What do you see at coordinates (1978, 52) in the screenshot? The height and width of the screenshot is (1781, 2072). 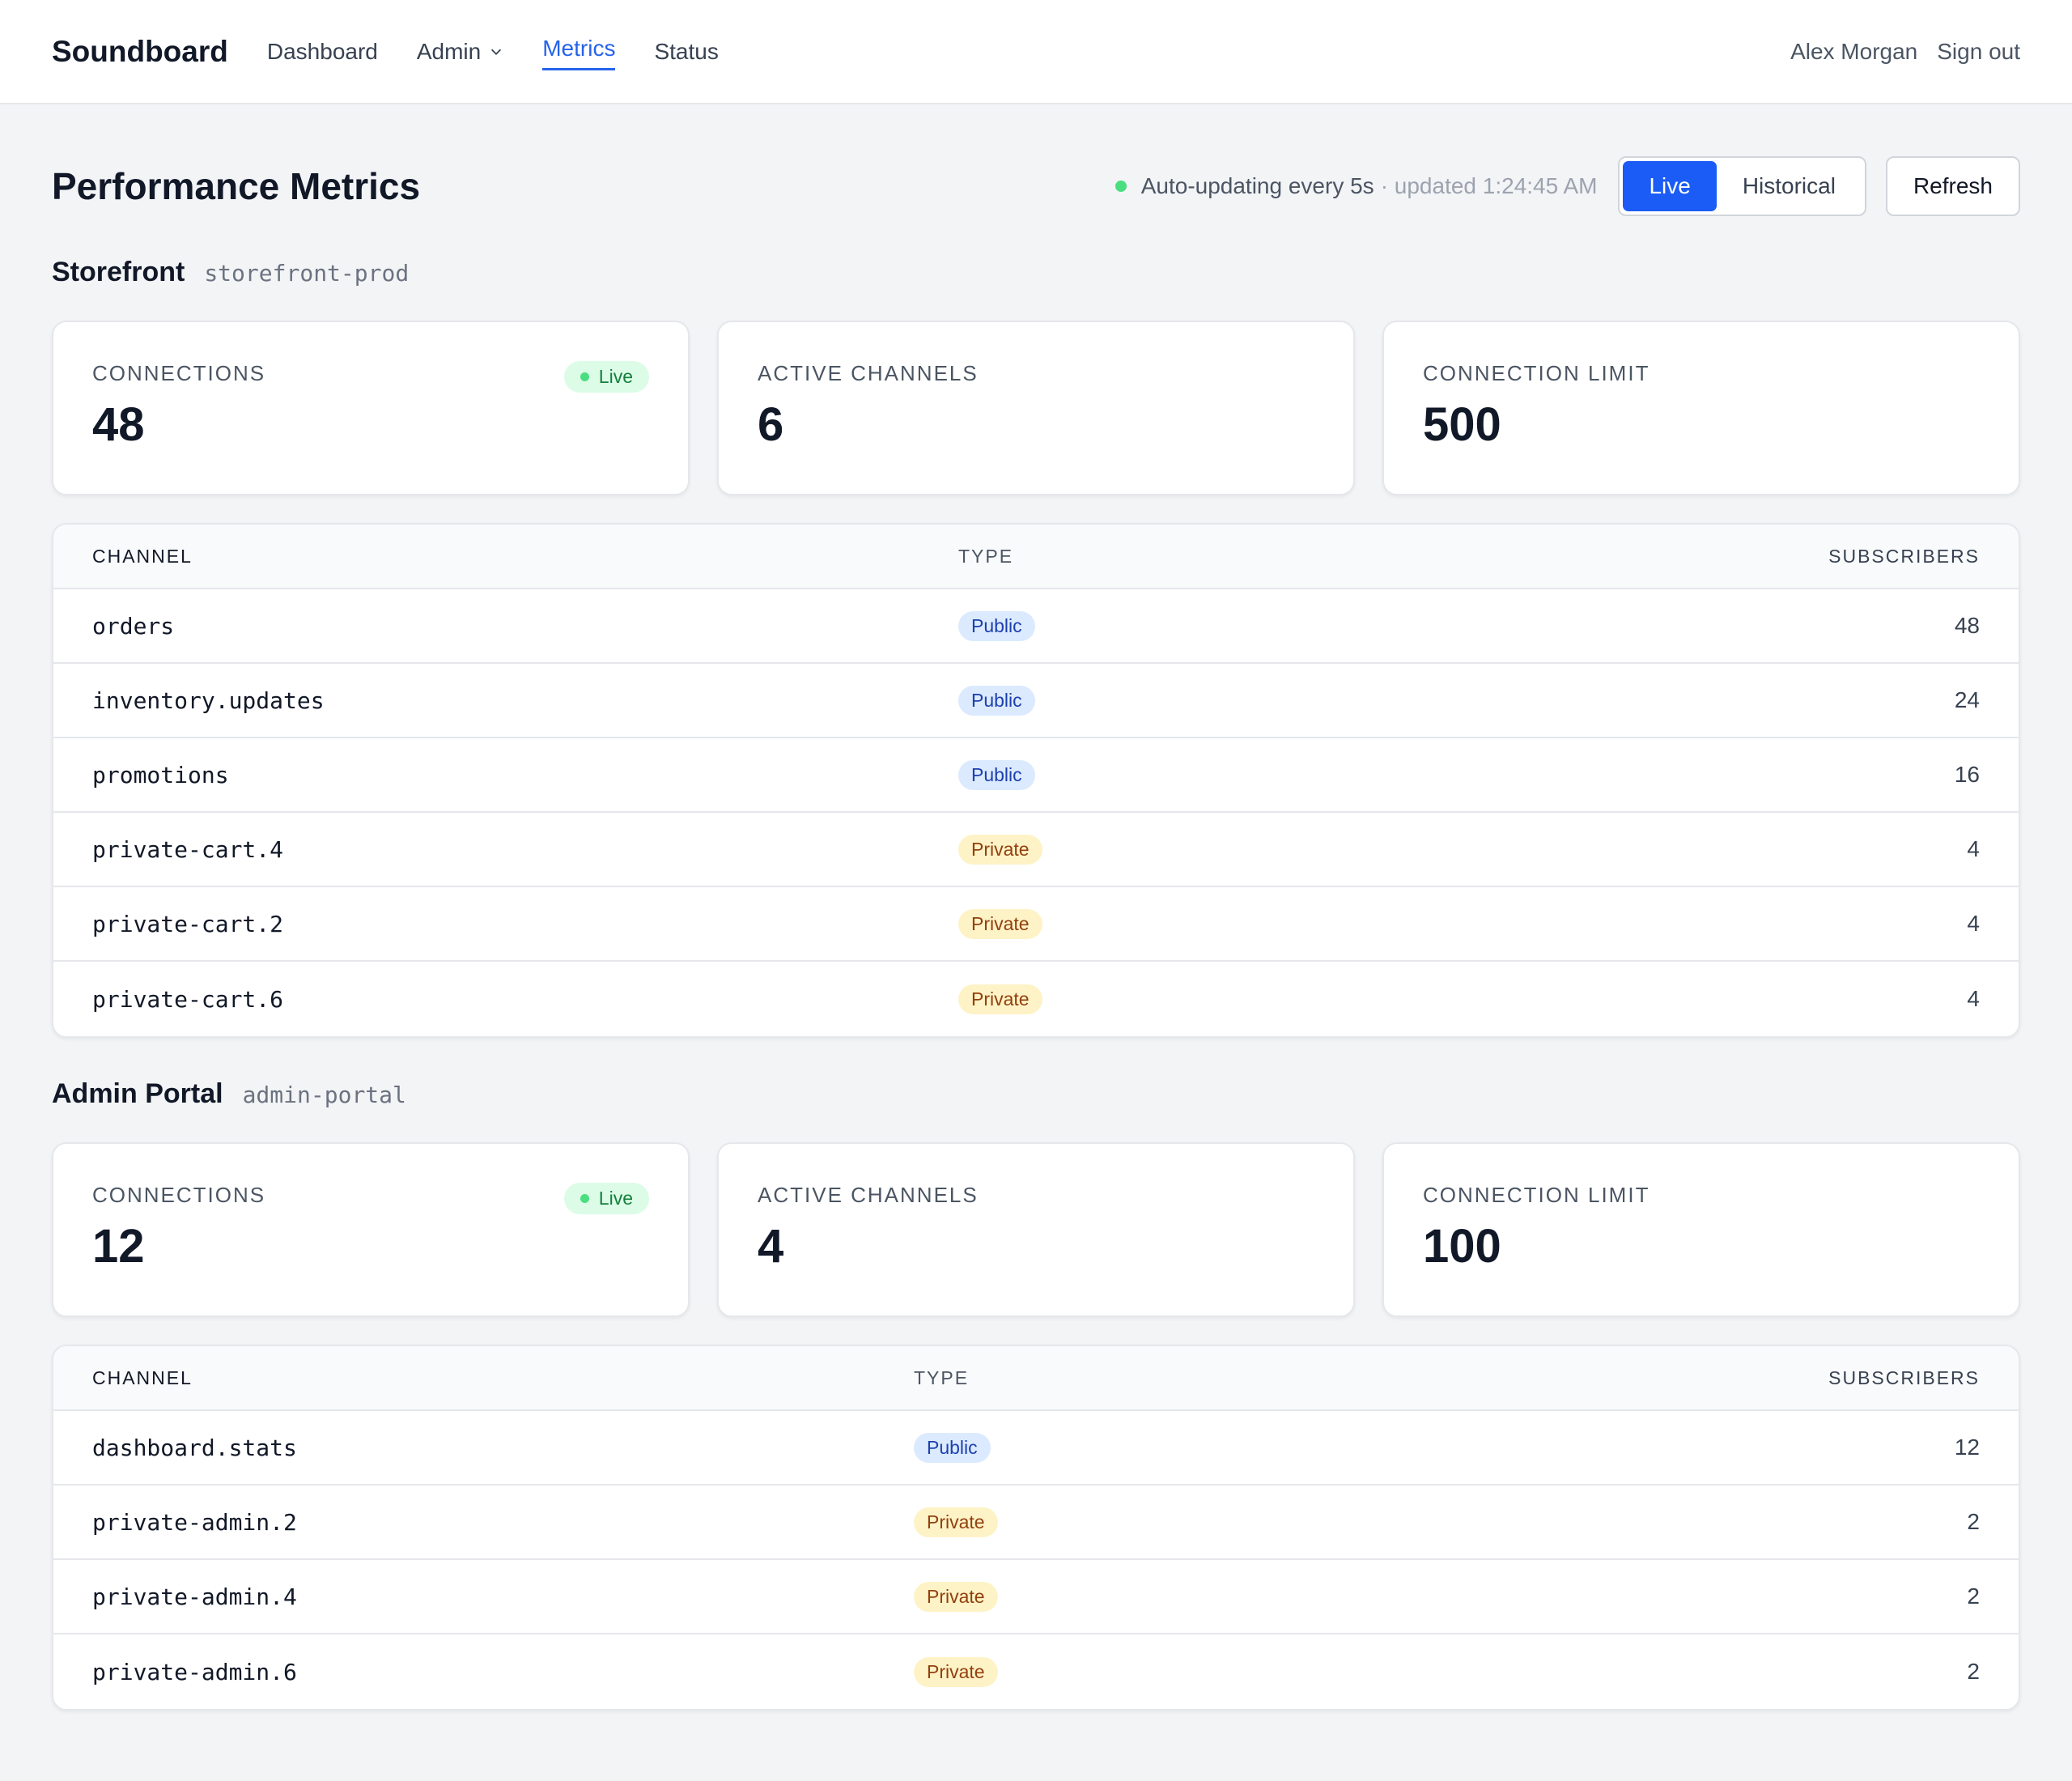 I see `sign-out-link: Sign out` at bounding box center [1978, 52].